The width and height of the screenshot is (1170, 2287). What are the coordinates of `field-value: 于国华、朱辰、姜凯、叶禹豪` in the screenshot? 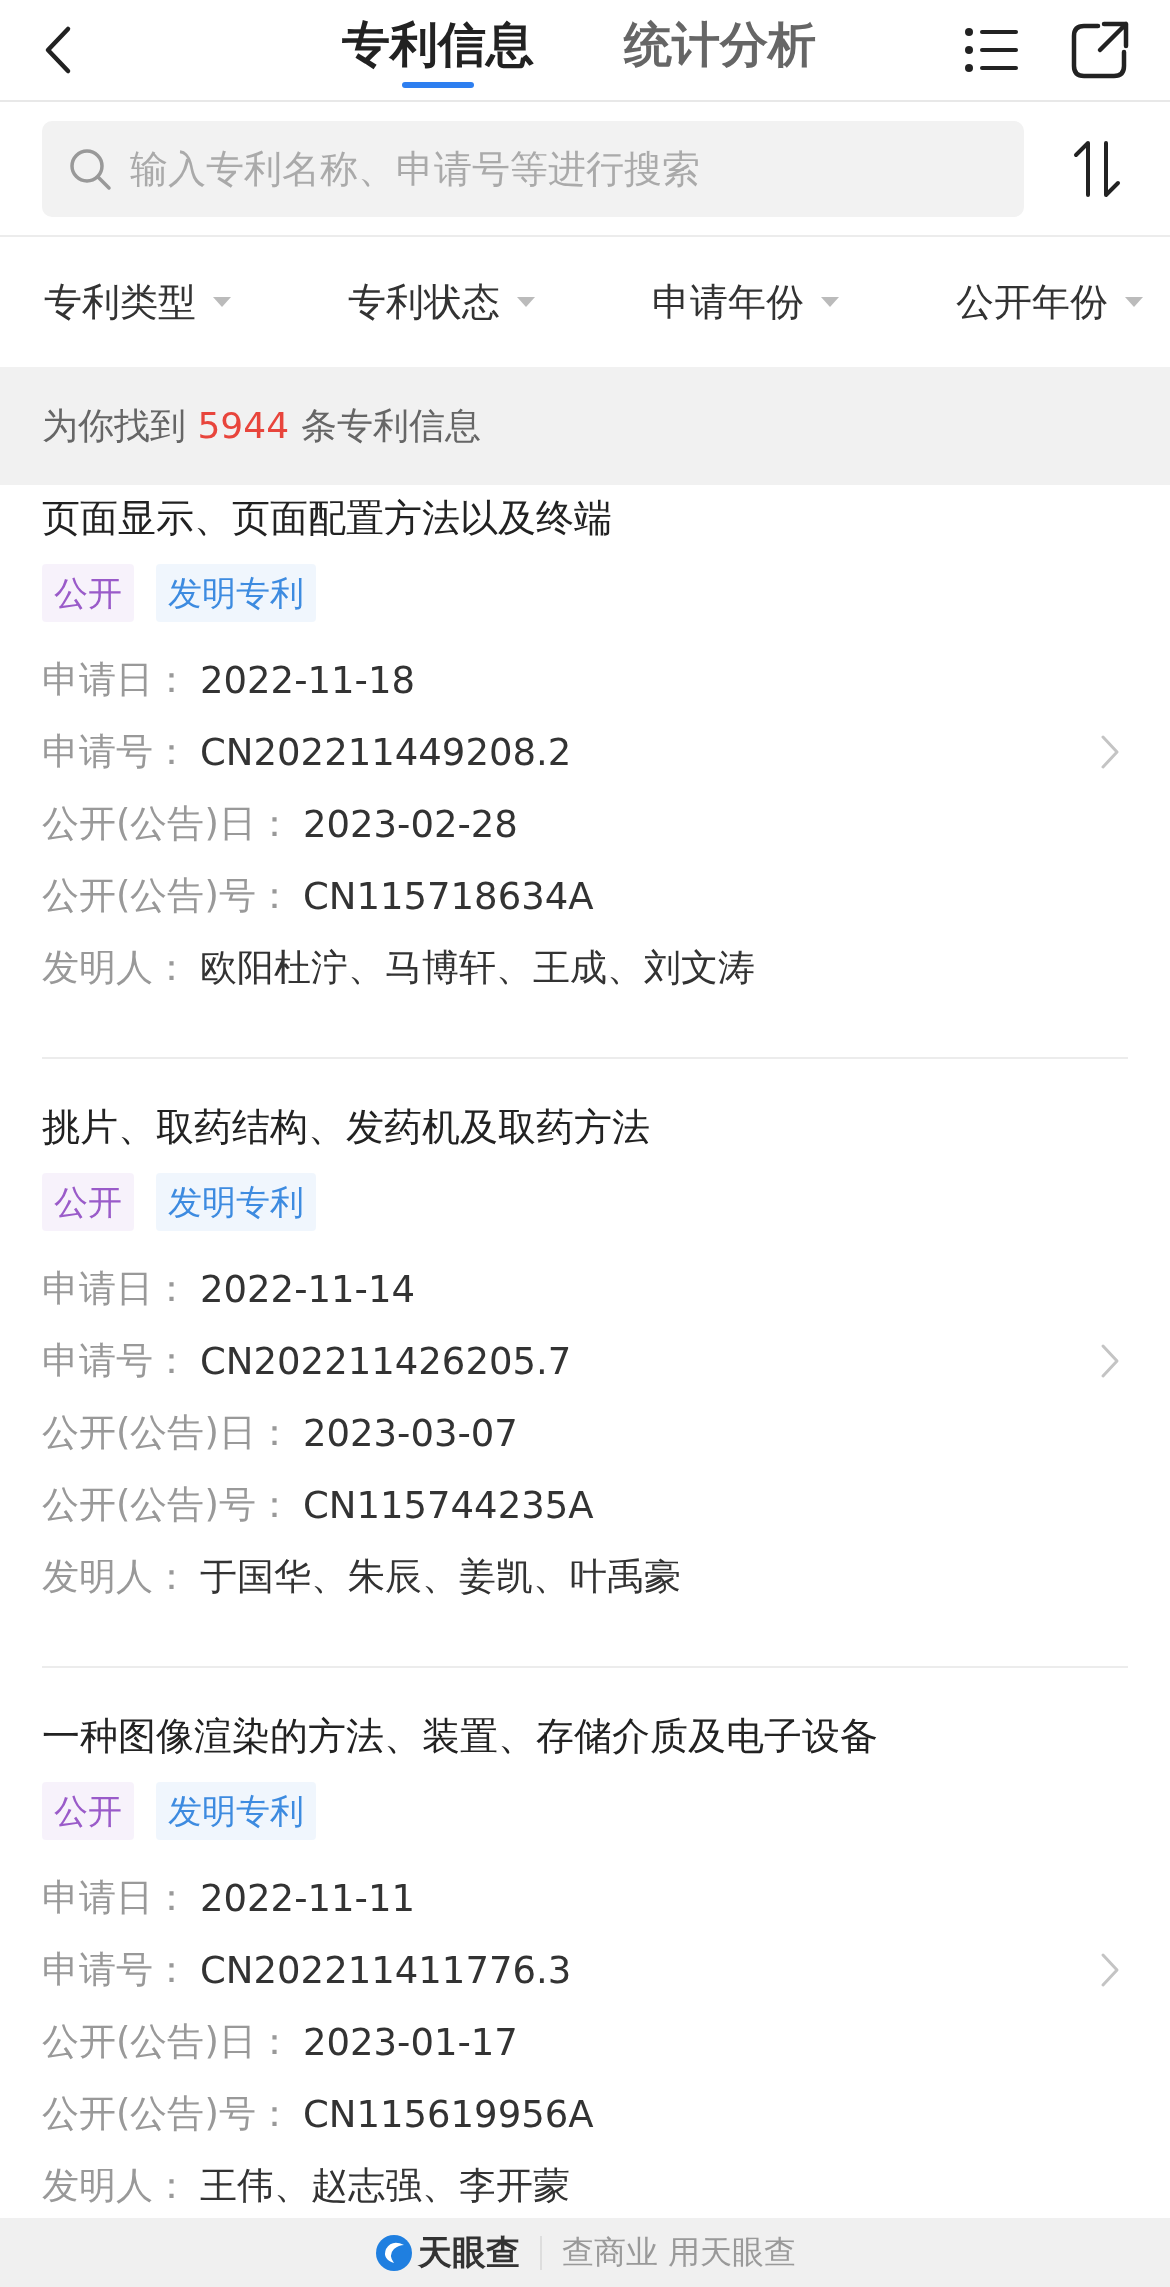 It's located at (440, 1577).